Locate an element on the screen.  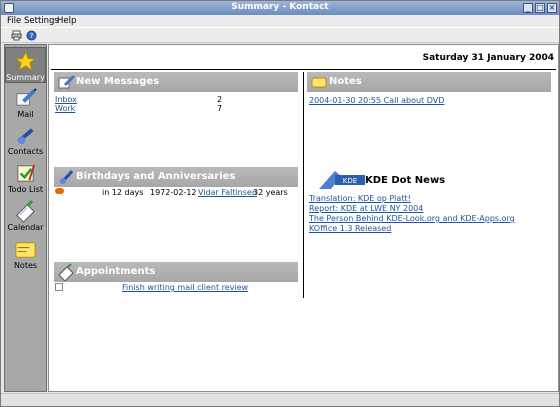
menu-help: Help is located at coordinates (66, 21).